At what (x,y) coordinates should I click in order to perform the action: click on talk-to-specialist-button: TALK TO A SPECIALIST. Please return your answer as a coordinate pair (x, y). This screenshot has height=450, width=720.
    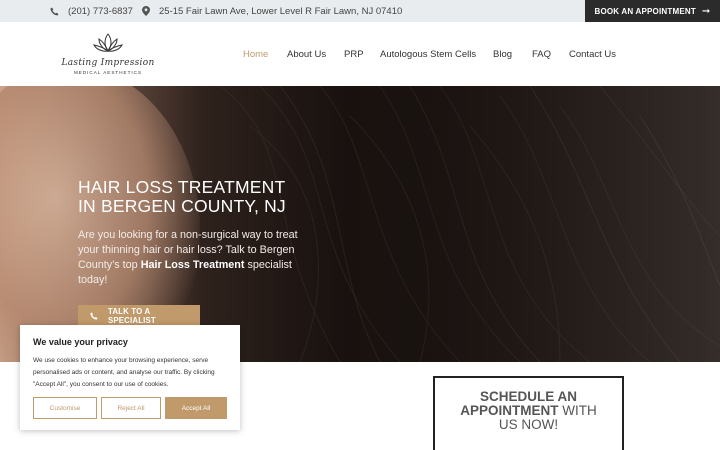
    Looking at the image, I should click on (139, 316).